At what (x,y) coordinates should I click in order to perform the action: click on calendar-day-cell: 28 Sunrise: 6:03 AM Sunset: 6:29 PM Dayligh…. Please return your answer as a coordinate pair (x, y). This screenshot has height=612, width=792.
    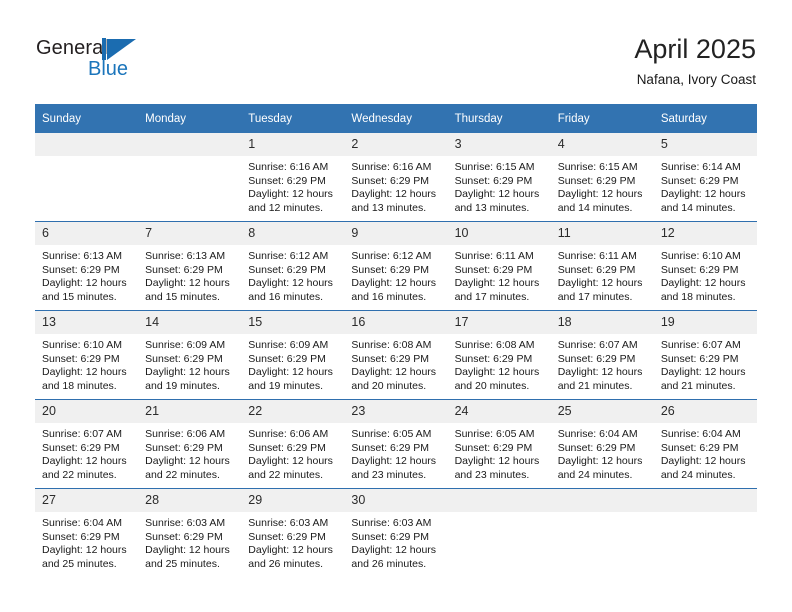
    Looking at the image, I should click on (190, 532).